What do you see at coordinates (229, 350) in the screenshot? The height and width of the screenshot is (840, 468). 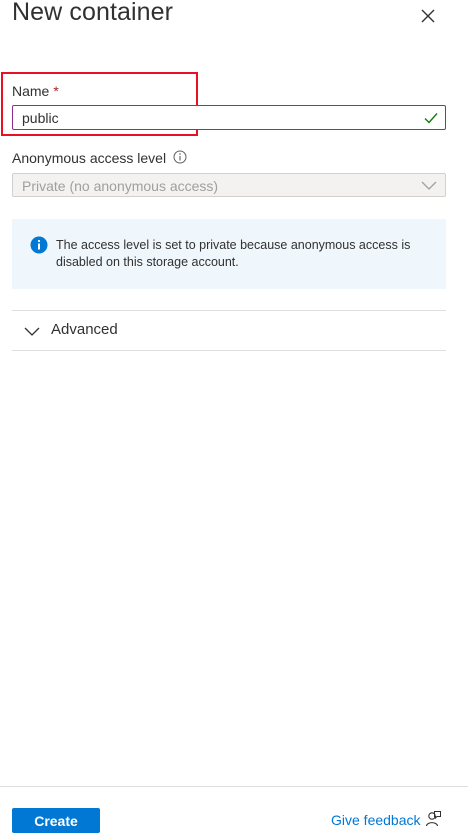 I see `divider-bottom` at bounding box center [229, 350].